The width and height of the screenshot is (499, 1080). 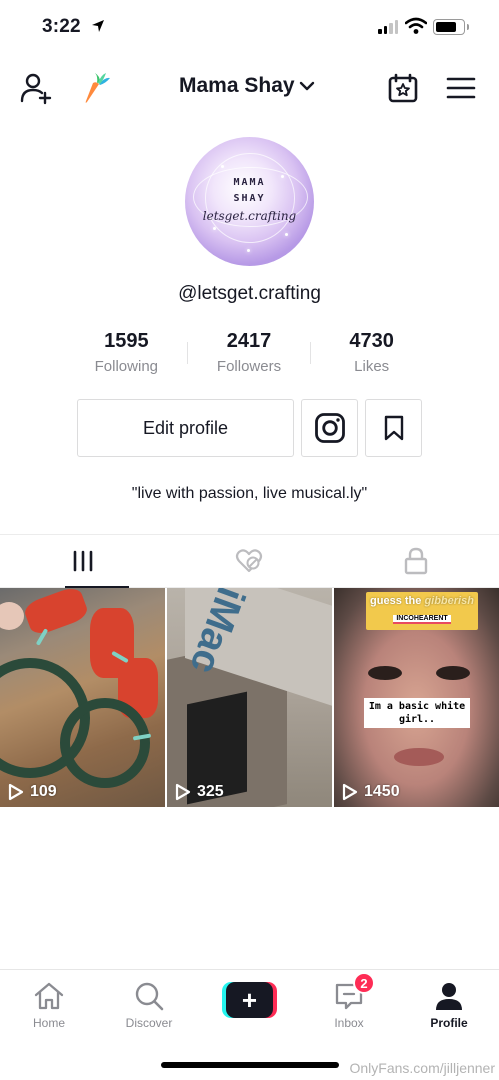 What do you see at coordinates (43, 791) in the screenshot?
I see `view-count-text: 109` at bounding box center [43, 791].